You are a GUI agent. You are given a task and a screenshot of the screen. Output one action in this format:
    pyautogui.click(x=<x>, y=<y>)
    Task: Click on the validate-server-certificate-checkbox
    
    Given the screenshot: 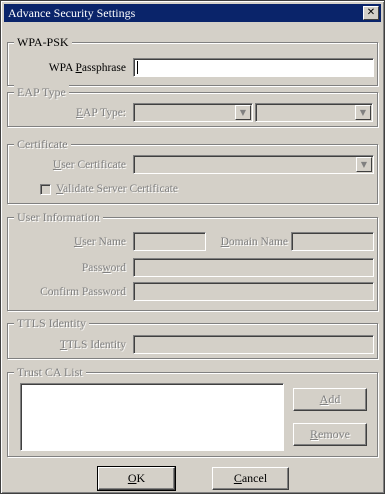 What is the action you would take?
    pyautogui.click(x=45, y=189)
    